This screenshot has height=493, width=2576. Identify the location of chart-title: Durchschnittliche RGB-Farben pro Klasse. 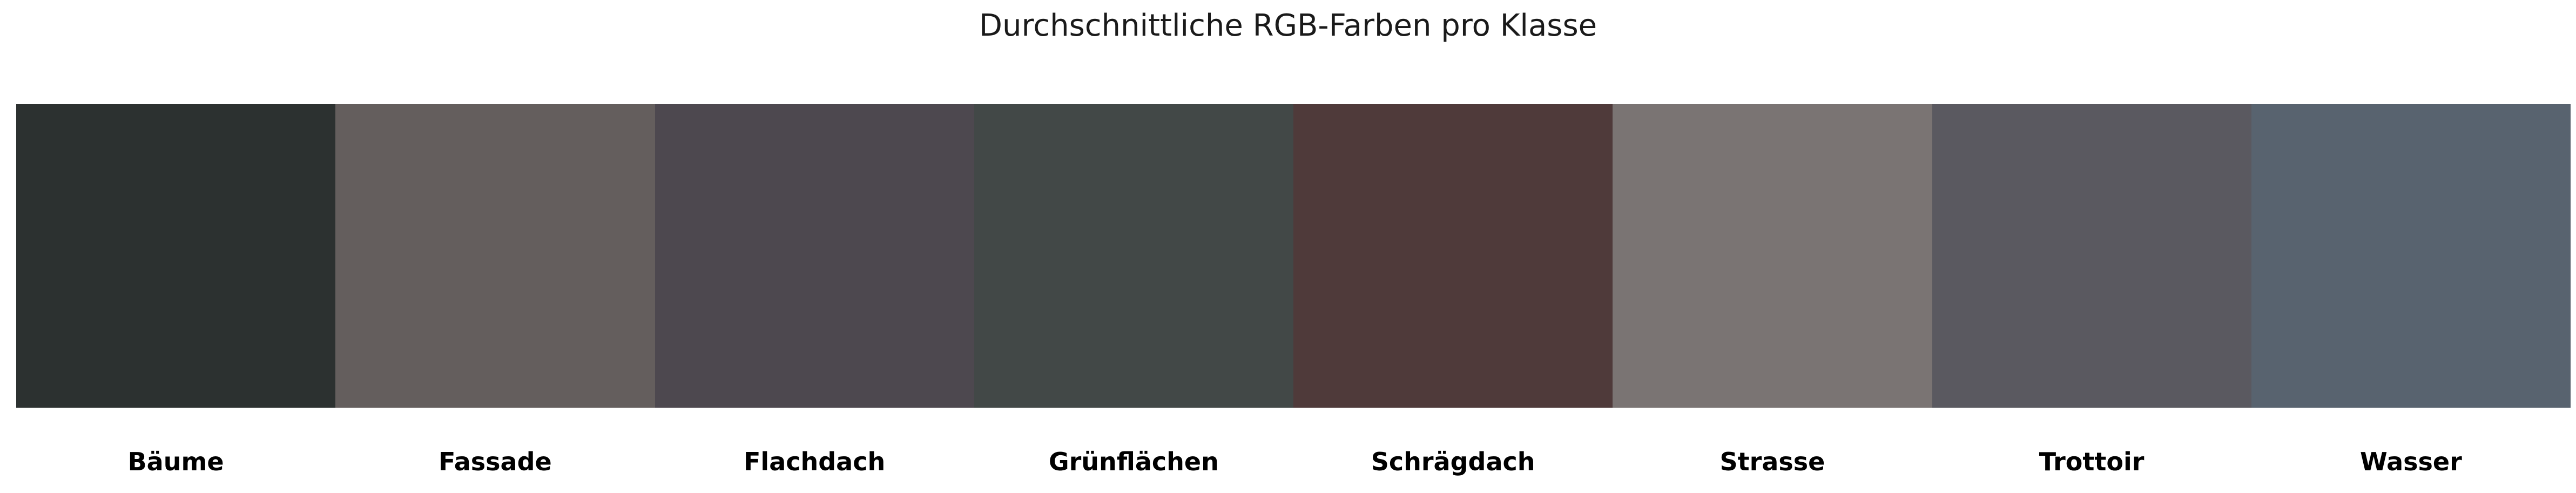
(1288, 25).